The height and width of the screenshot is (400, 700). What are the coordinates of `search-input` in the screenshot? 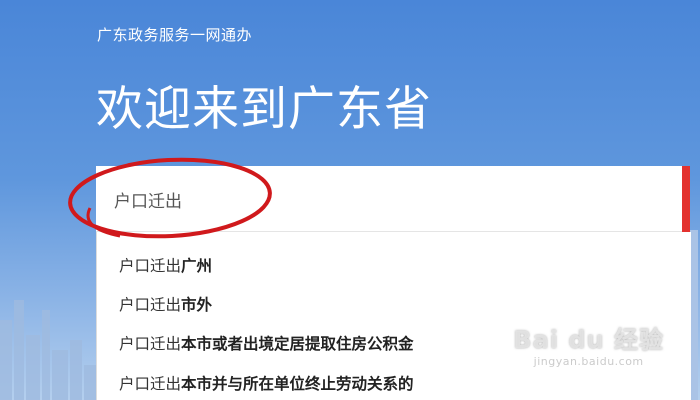 It's located at (374, 199).